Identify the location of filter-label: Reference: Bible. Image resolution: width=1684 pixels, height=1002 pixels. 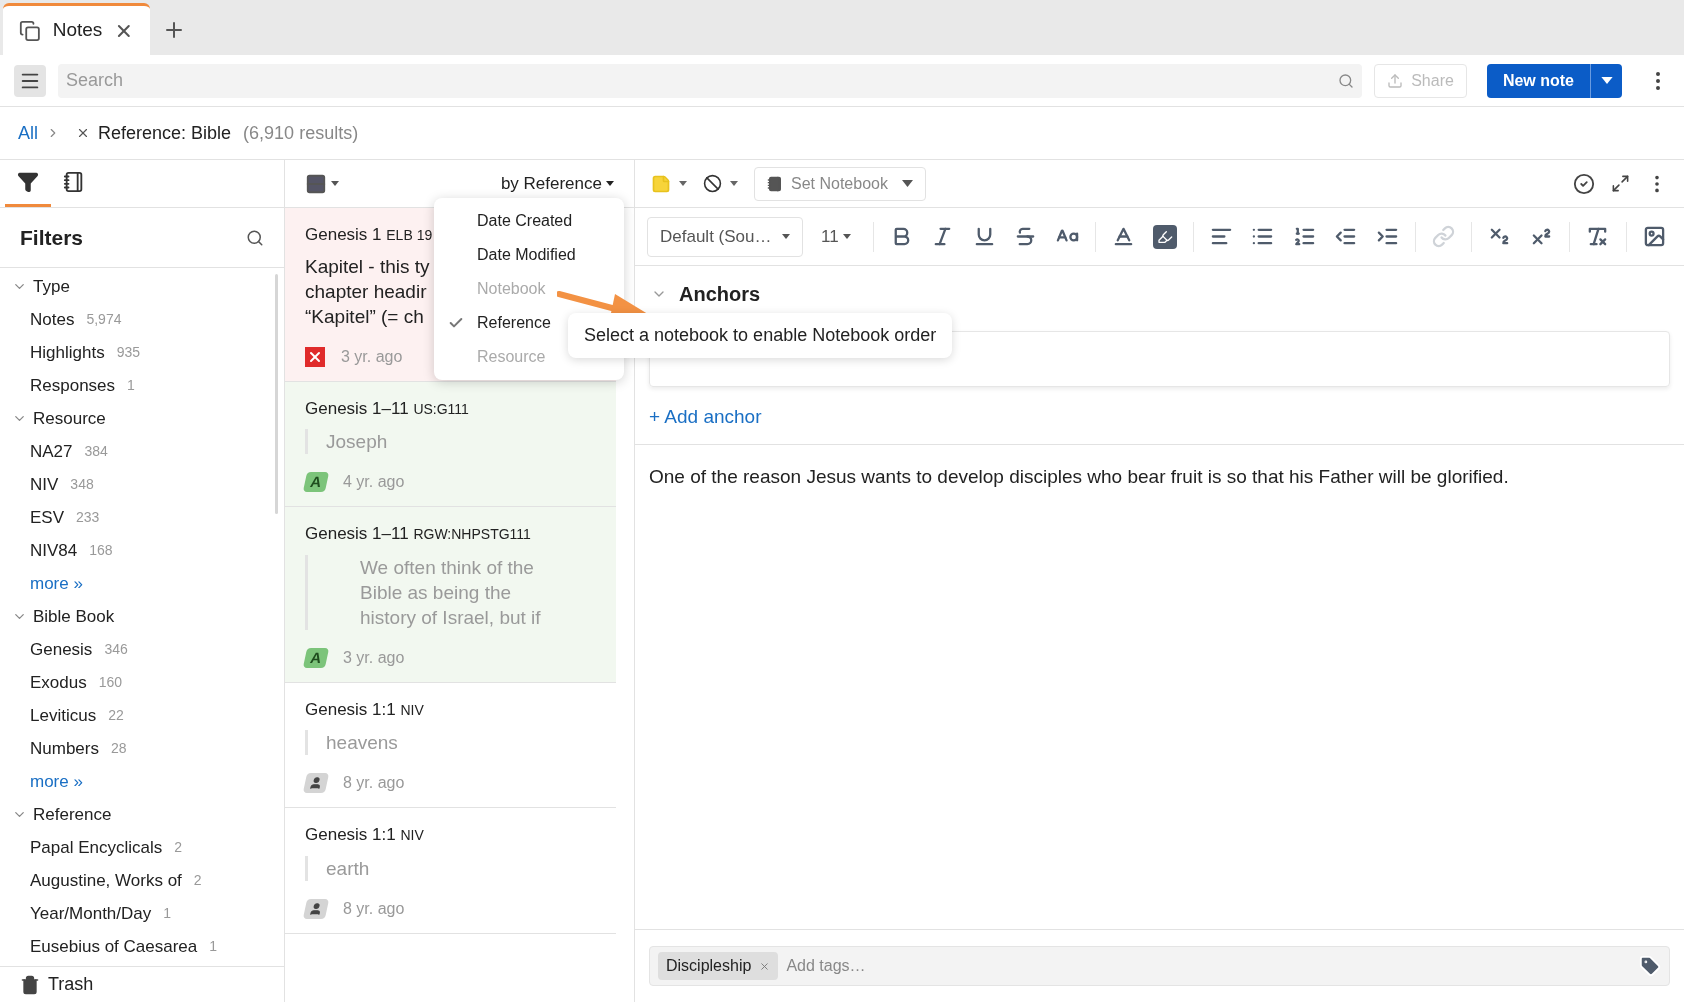
(165, 133).